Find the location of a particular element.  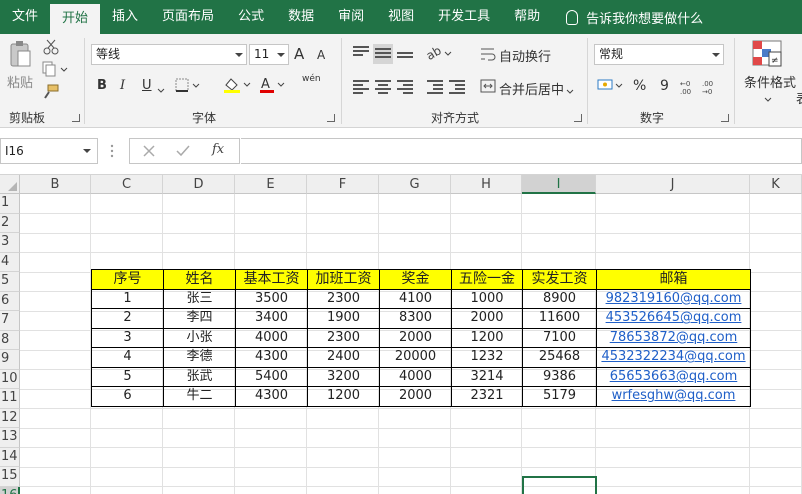

select-all-button is located at coordinates (10, 184).